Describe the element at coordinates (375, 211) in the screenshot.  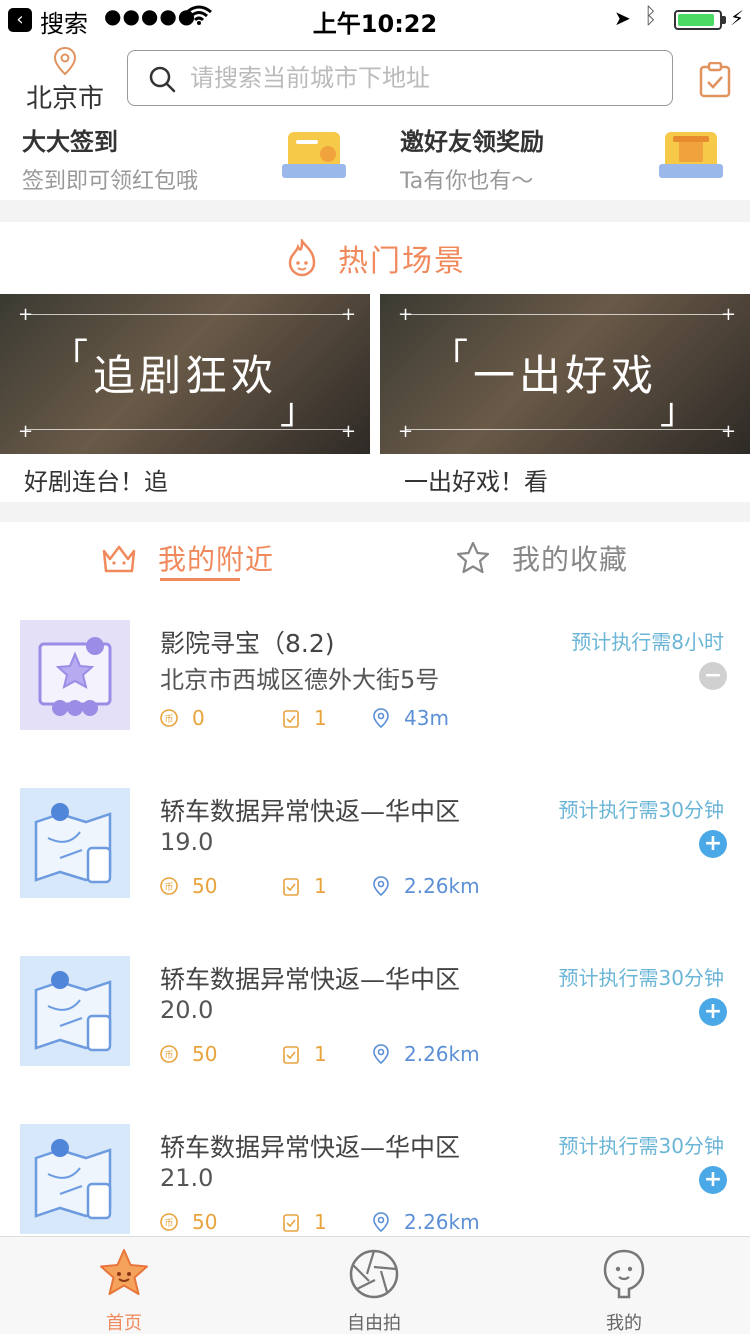
I see `section-divider` at that location.